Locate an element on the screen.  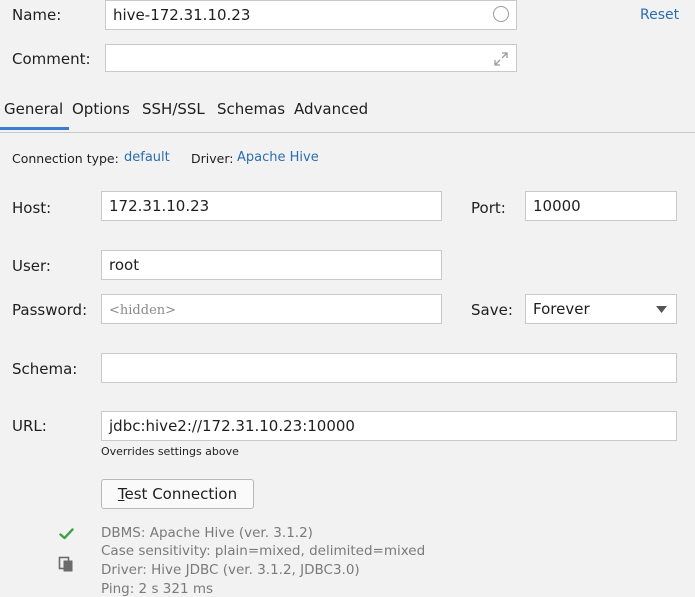
reset-link: Reset is located at coordinates (659, 15).